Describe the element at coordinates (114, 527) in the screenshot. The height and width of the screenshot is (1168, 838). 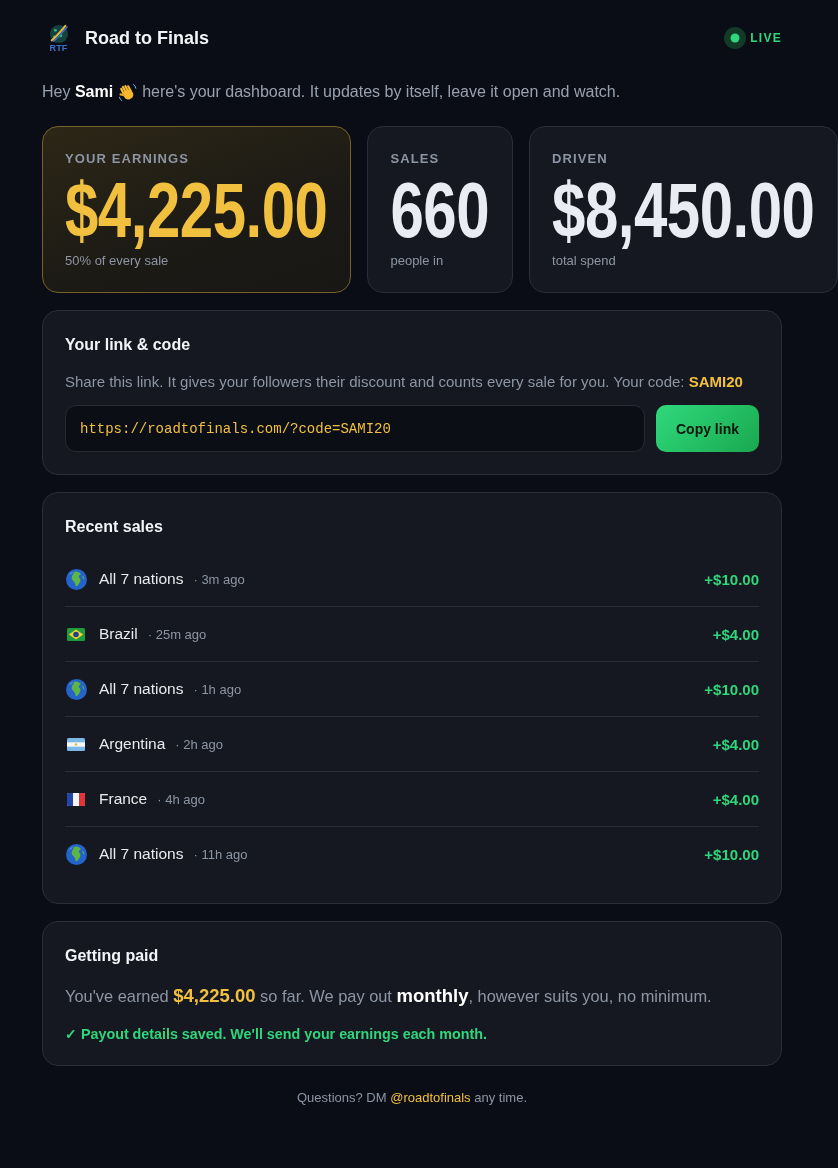
I see `card-title: Recent sales` at that location.